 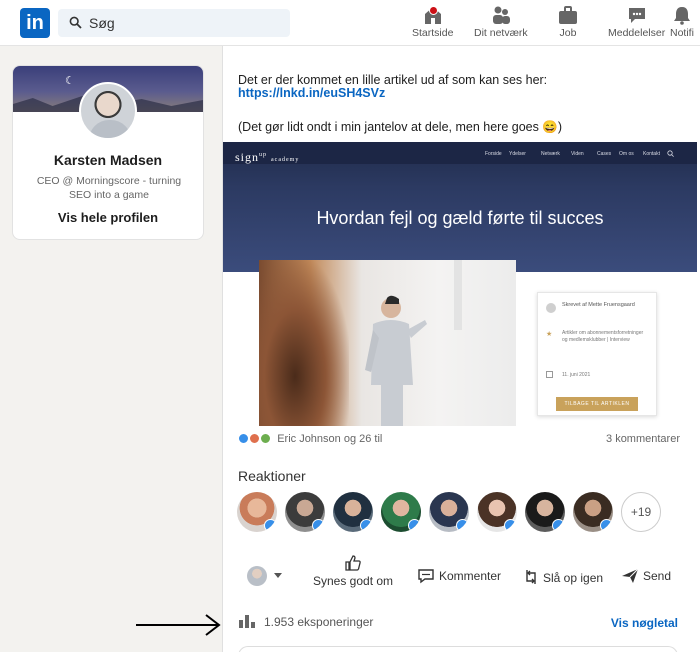 I want to click on celebrate-reaction-icon, so click(x=255, y=438).